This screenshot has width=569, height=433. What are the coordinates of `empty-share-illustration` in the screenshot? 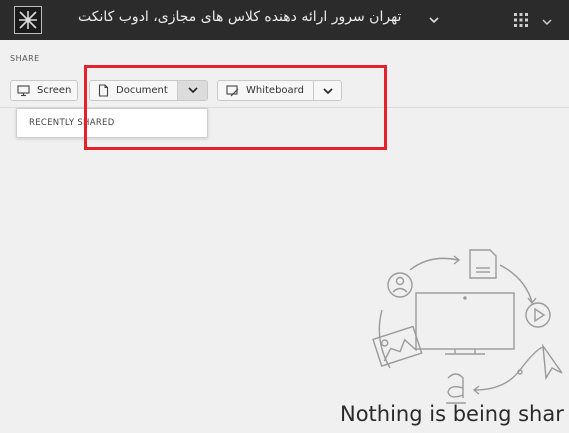 It's located at (467, 326).